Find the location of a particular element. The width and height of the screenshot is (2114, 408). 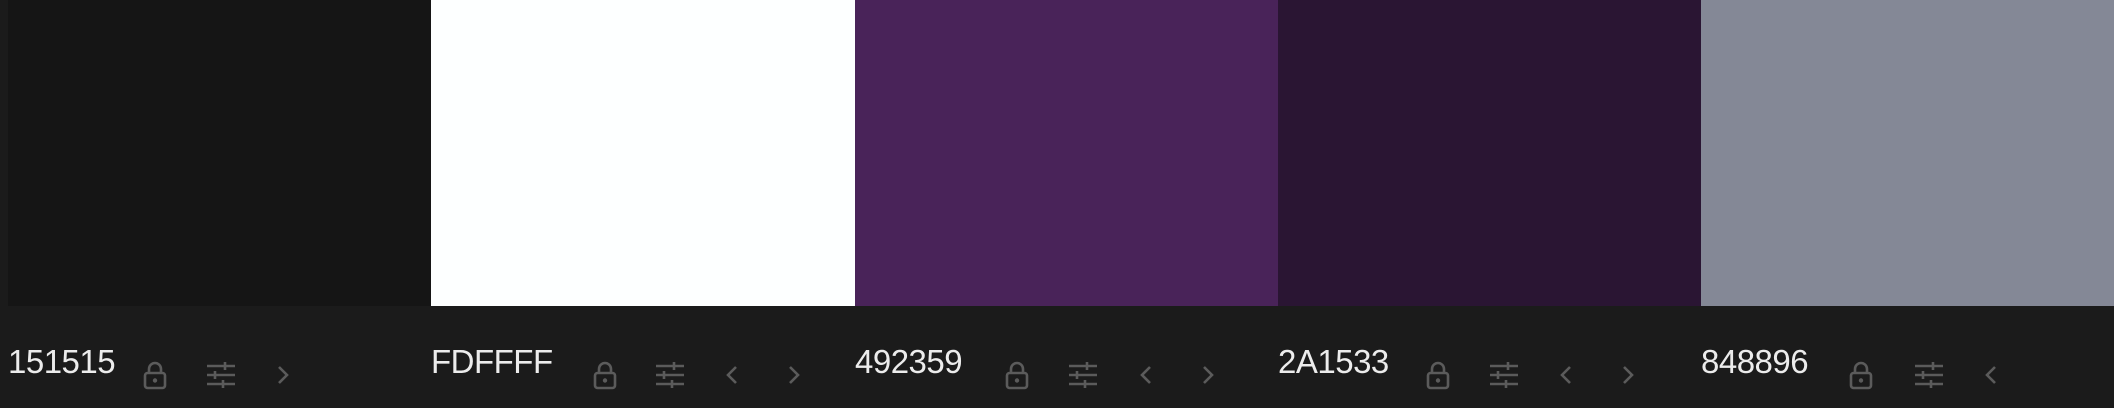

swatch-footer: 848896 is located at coordinates (1907, 357).